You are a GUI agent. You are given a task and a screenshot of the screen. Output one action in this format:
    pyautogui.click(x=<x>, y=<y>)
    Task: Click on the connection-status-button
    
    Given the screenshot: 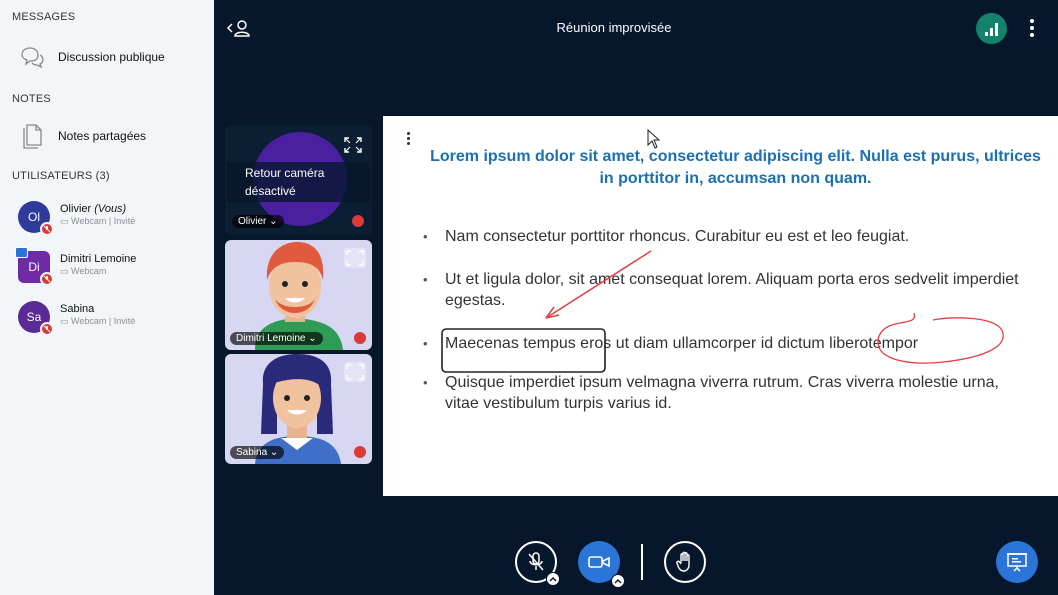 What is the action you would take?
    pyautogui.click(x=991, y=28)
    